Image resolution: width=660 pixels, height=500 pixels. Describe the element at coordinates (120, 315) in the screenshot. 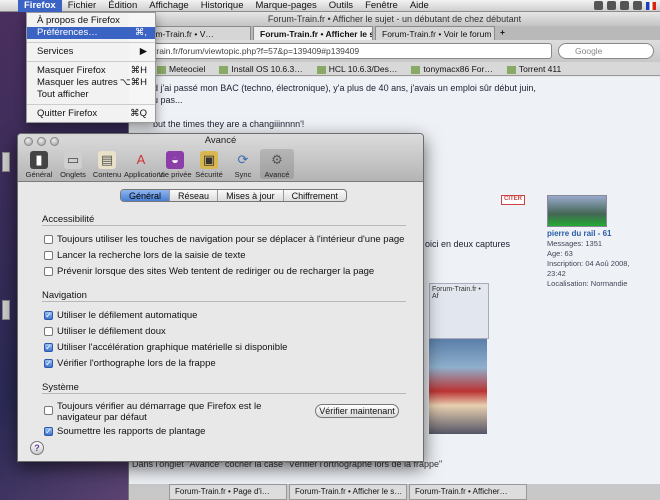

I see `option-autoscroll: ✓ Utiliser le défilement automatique` at that location.